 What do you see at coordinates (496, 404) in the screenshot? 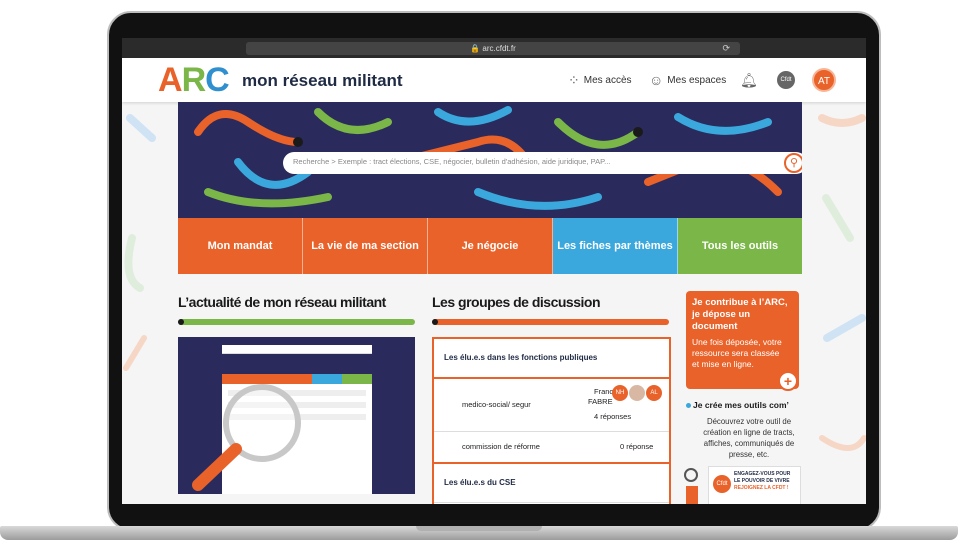
I see `group-topic: medico-social/ segur` at bounding box center [496, 404].